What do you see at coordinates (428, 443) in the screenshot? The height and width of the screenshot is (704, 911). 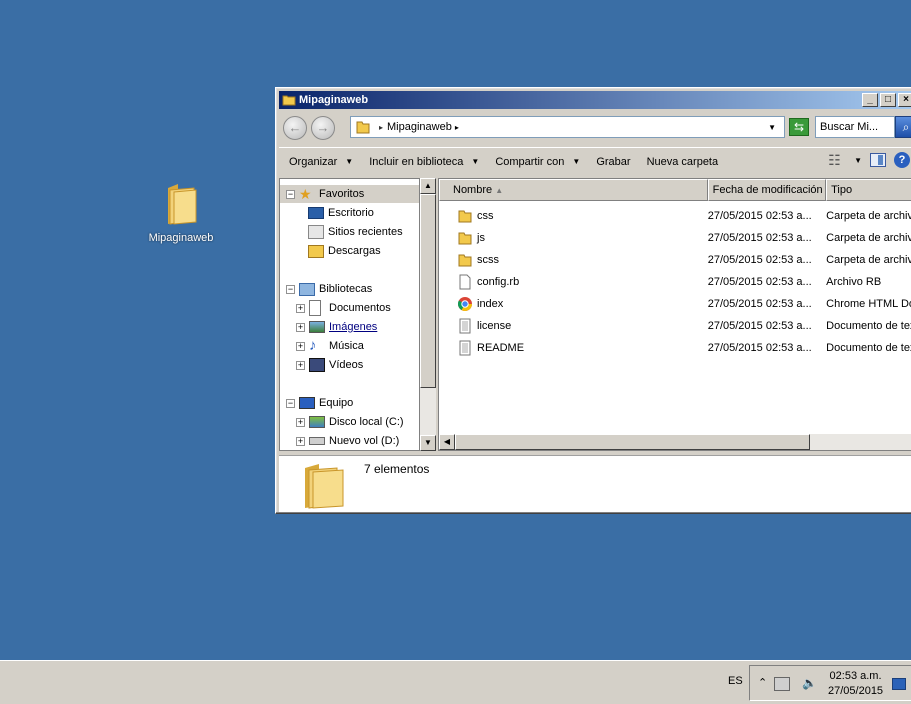 I see `scroll-down-icon: ▼` at bounding box center [428, 443].